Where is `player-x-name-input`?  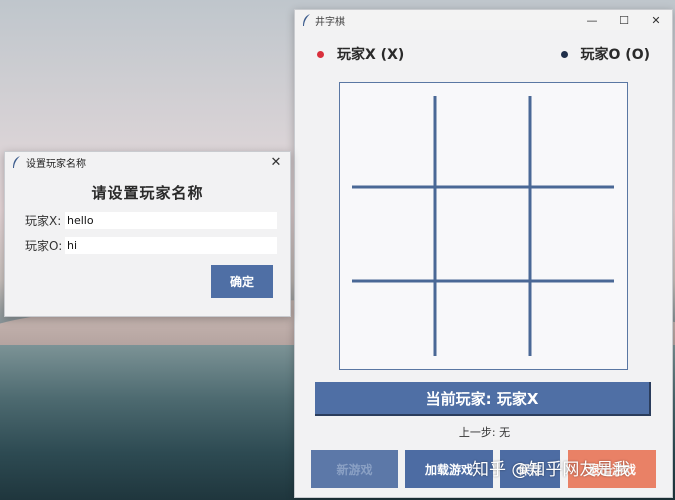
player-x-name-input is located at coordinates (171, 220).